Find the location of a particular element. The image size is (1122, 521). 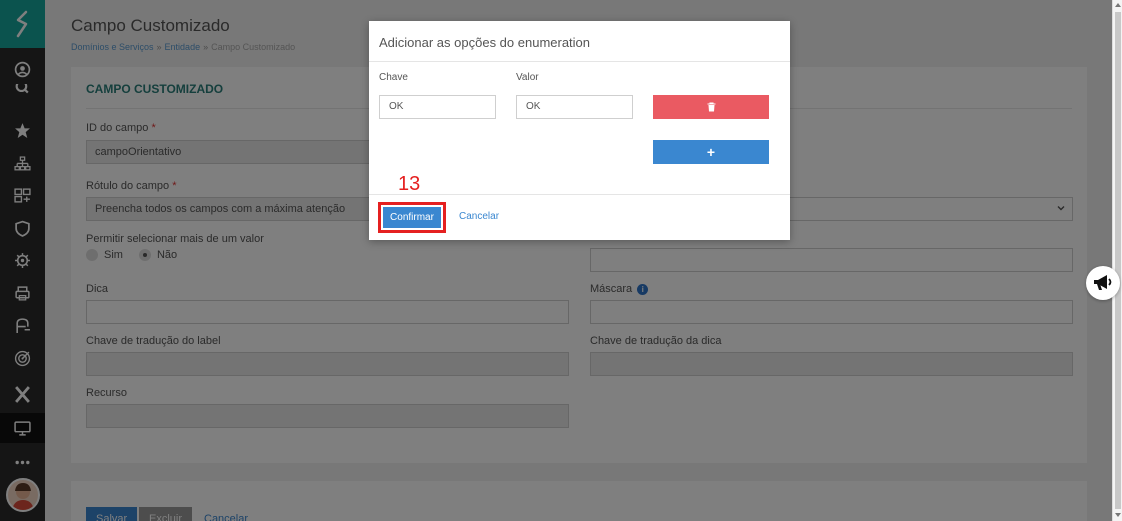

valor-label: Valor is located at coordinates (527, 77).